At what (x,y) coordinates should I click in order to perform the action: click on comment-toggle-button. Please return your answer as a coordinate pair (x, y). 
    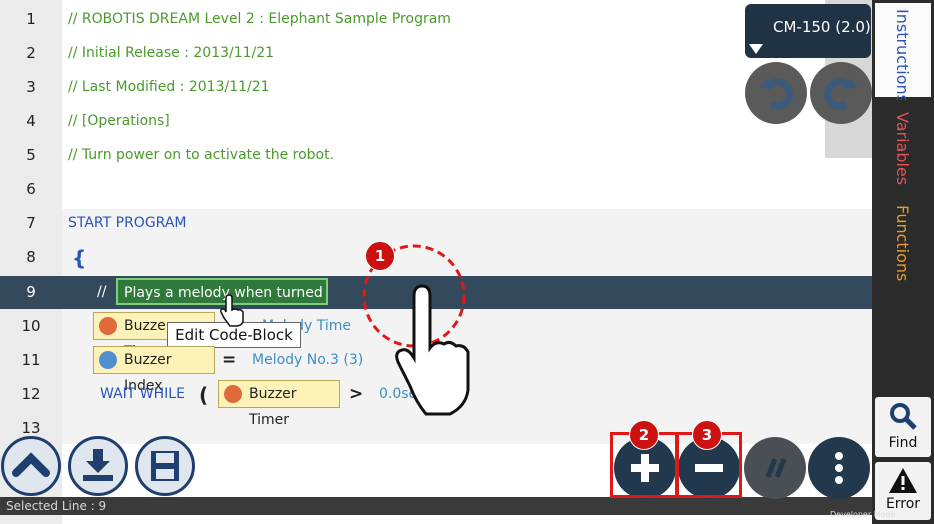
    Looking at the image, I should click on (775, 468).